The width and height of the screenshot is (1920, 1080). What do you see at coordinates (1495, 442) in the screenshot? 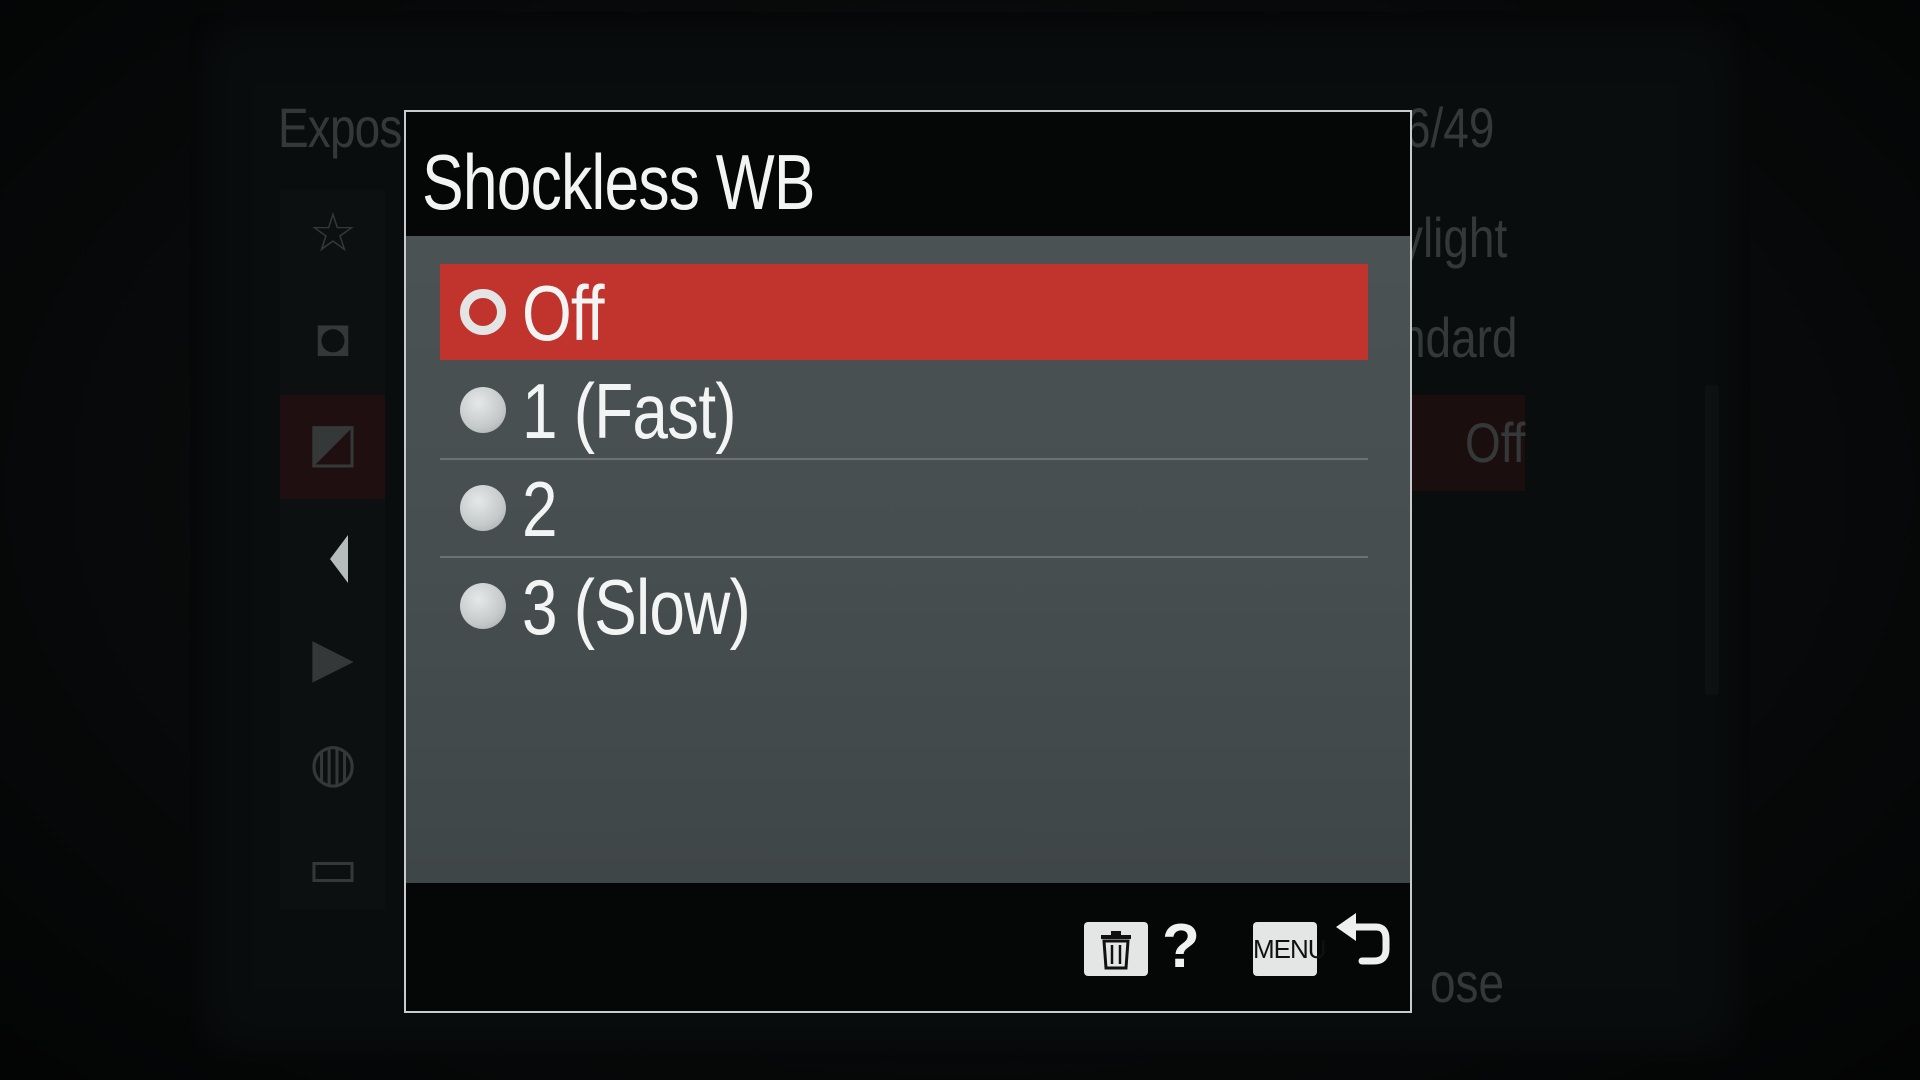
I see `background-value-3: Off` at bounding box center [1495, 442].